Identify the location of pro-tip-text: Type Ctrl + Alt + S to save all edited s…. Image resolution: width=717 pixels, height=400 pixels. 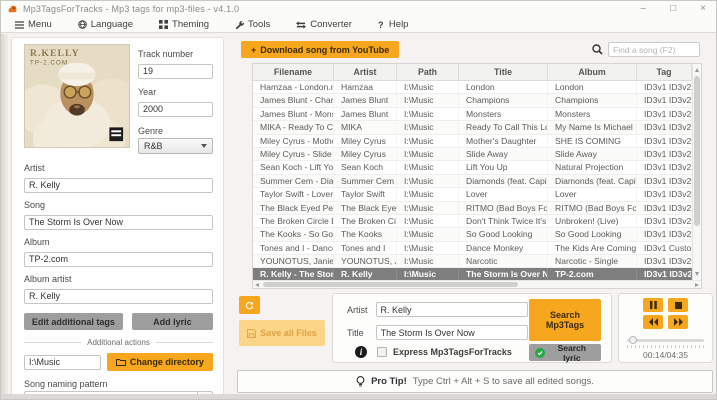
(503, 381).